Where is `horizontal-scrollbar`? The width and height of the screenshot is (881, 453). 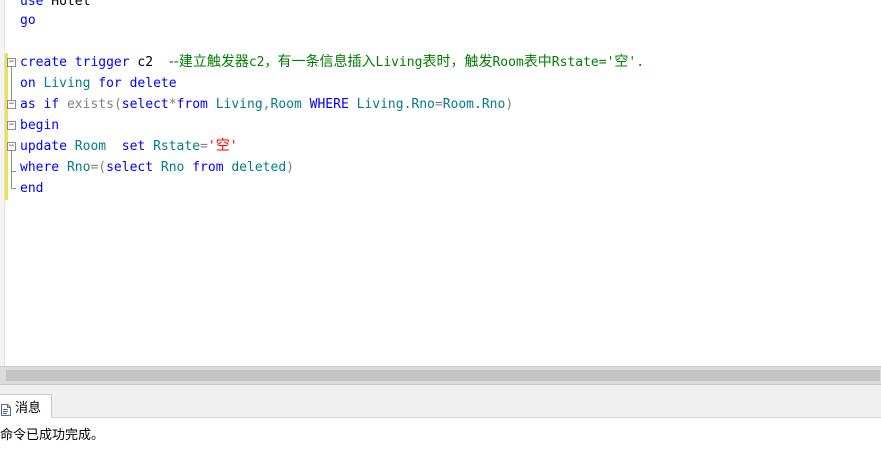
horizontal-scrollbar is located at coordinates (440, 375).